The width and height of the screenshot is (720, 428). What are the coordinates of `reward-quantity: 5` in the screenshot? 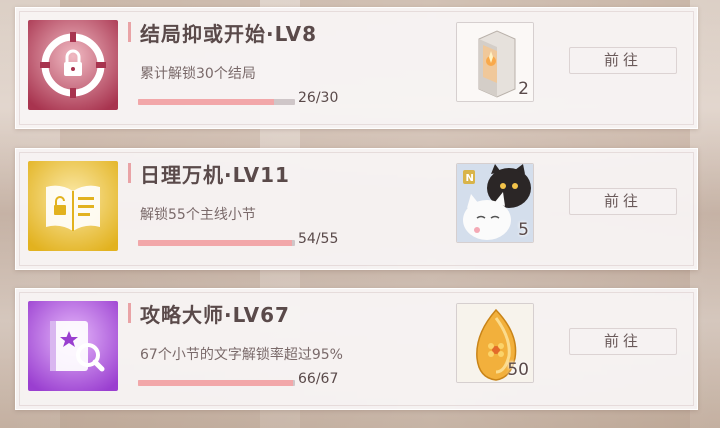 It's located at (523, 230).